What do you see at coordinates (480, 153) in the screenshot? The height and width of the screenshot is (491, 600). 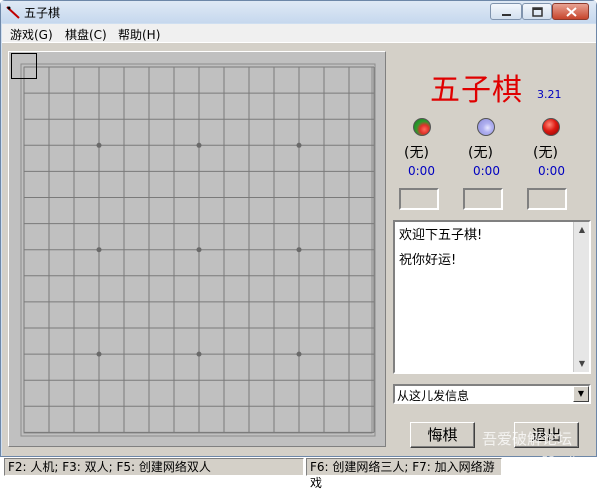 I see `player2-name: (无)` at bounding box center [480, 153].